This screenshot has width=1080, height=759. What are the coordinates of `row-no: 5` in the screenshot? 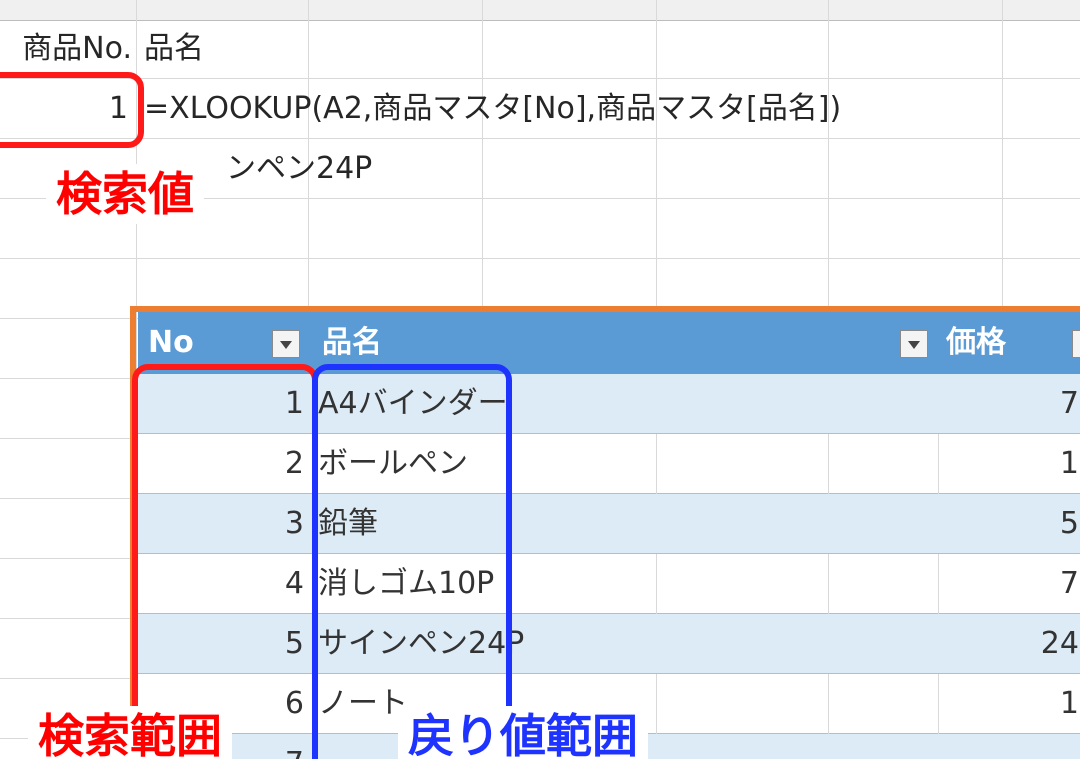 It's located at (294, 643).